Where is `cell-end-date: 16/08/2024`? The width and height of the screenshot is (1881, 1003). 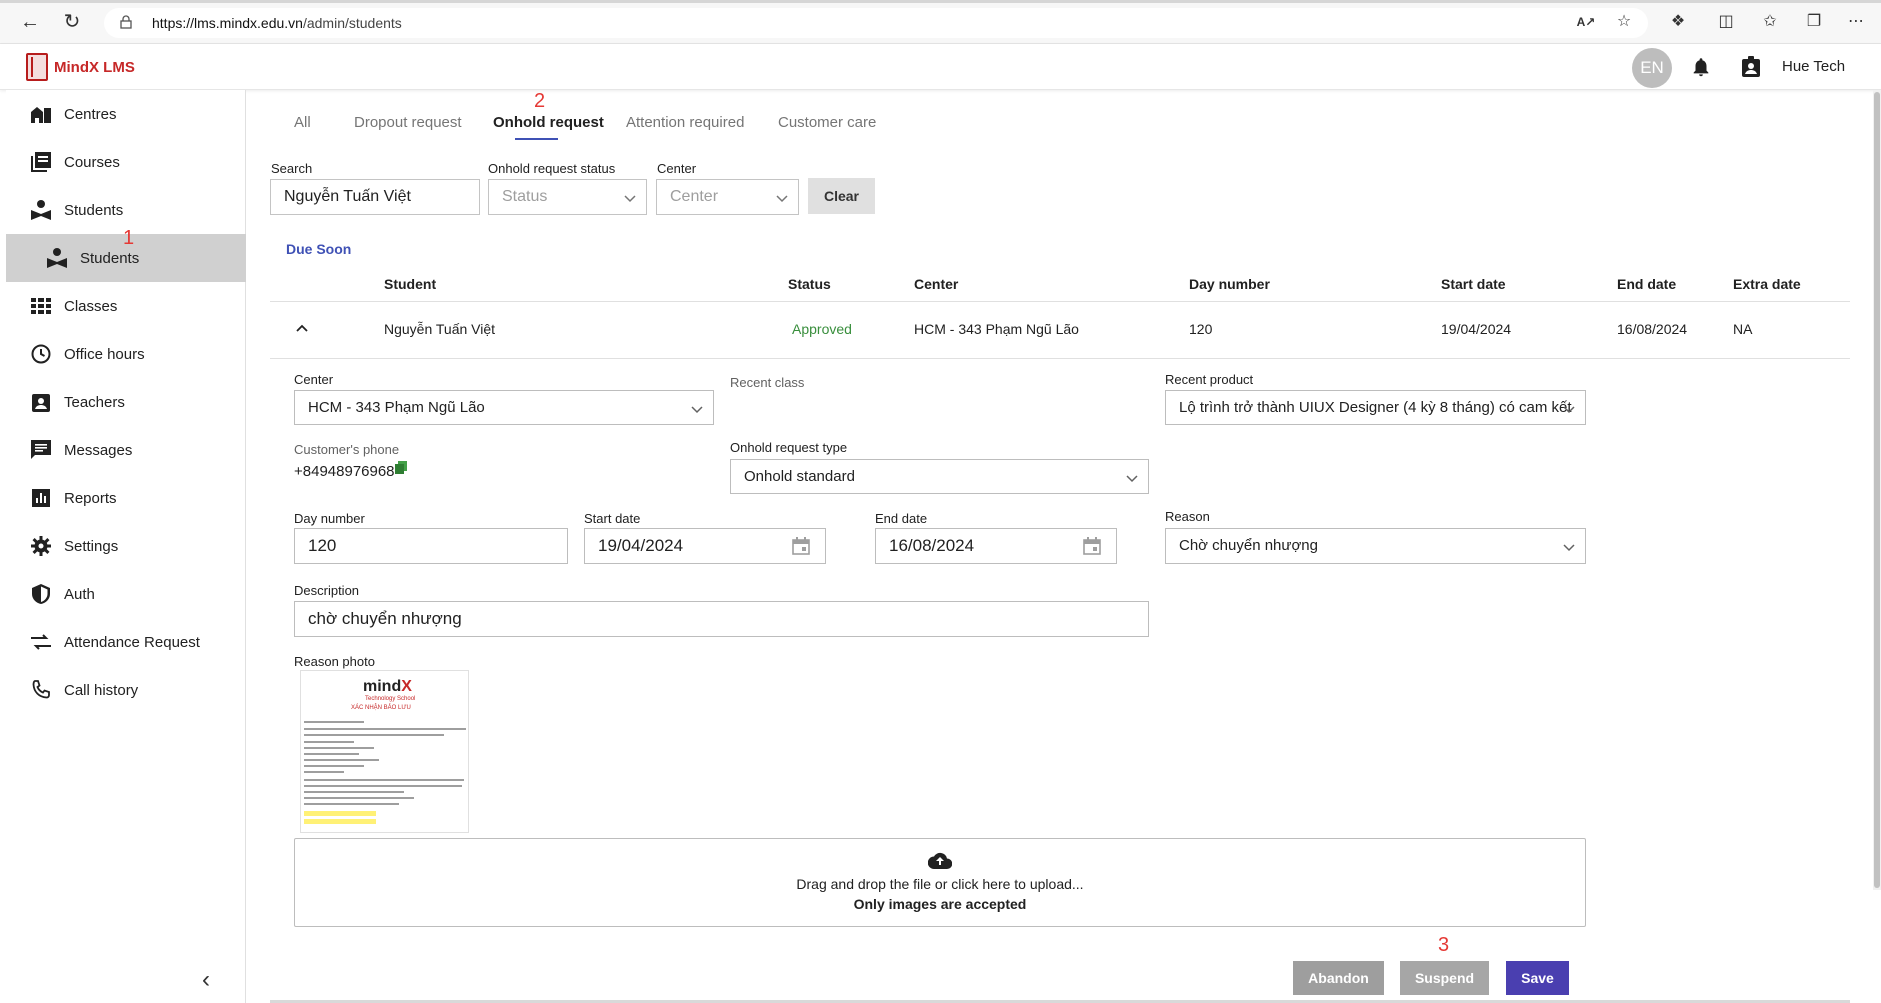
cell-end-date: 16/08/2024 is located at coordinates (1652, 329).